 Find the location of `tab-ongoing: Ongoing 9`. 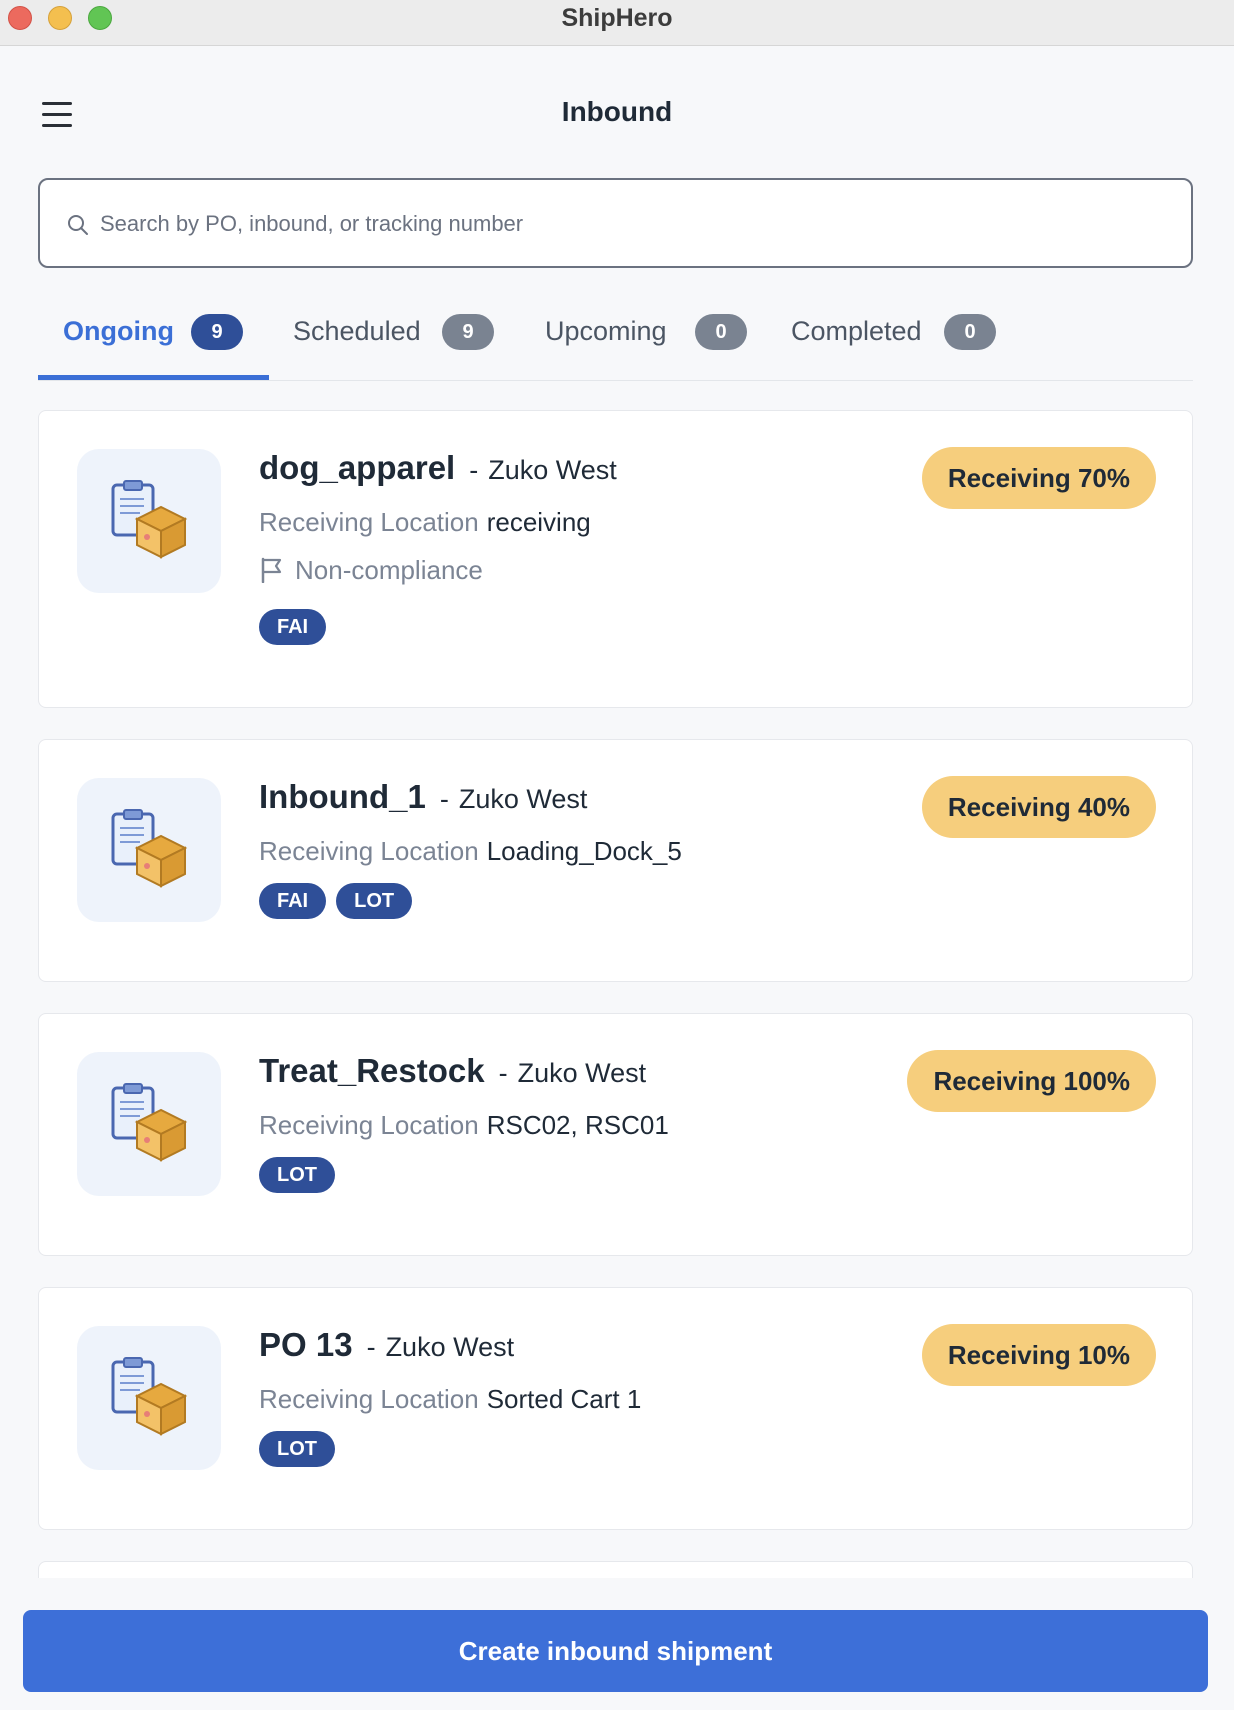

tab-ongoing: Ongoing 9 is located at coordinates (153, 340).